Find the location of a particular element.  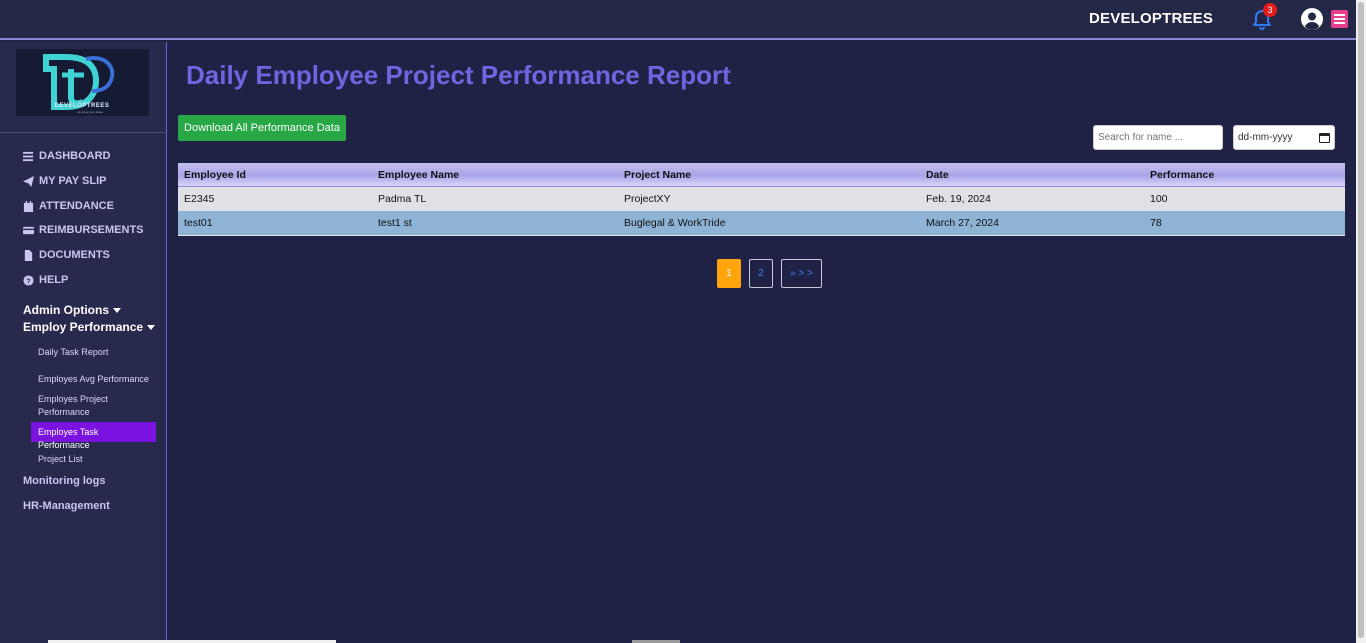

hamburger-icon is located at coordinates (1339, 19).